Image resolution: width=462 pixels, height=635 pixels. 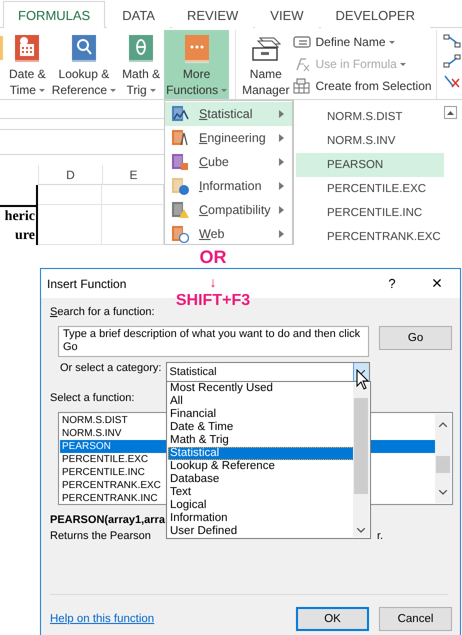 What do you see at coordinates (262, 479) in the screenshot?
I see `list-item: Database` at bounding box center [262, 479].